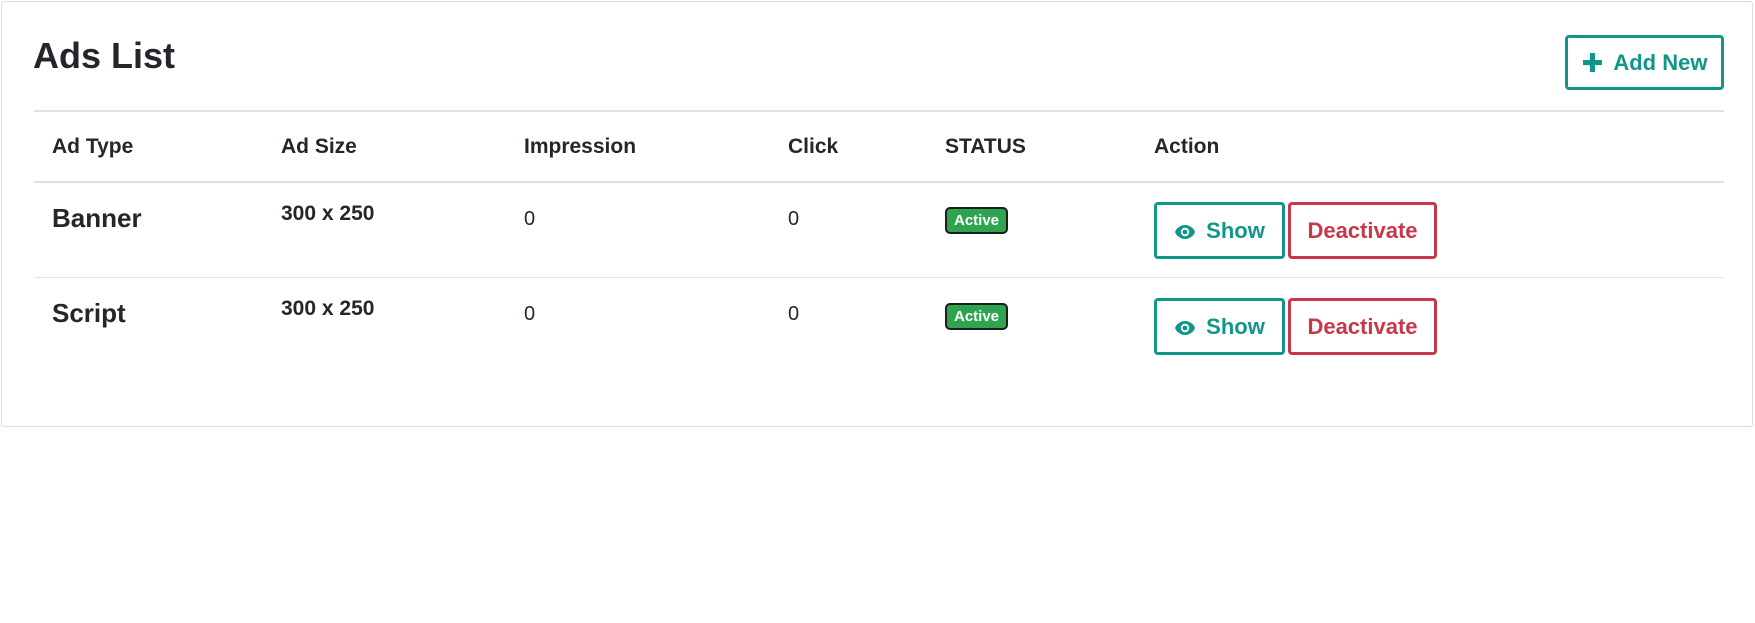 The height and width of the screenshot is (623, 1755). What do you see at coordinates (1592, 62) in the screenshot?
I see `plus-icon: ✚` at bounding box center [1592, 62].